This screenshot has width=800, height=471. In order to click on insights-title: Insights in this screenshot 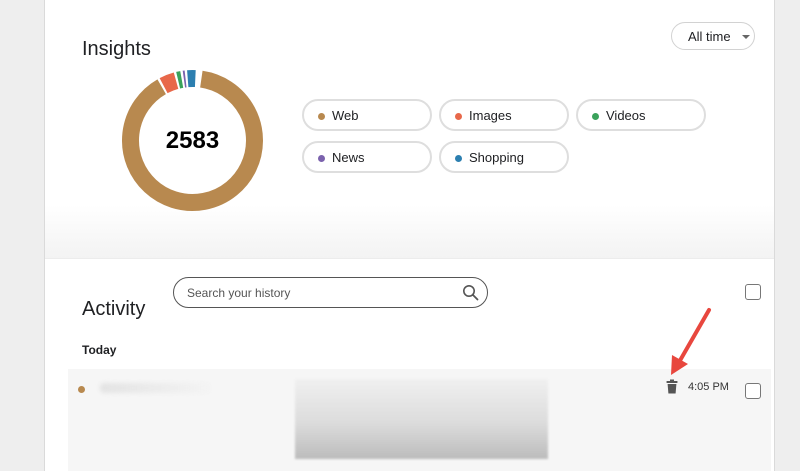, I will do `click(116, 48)`.